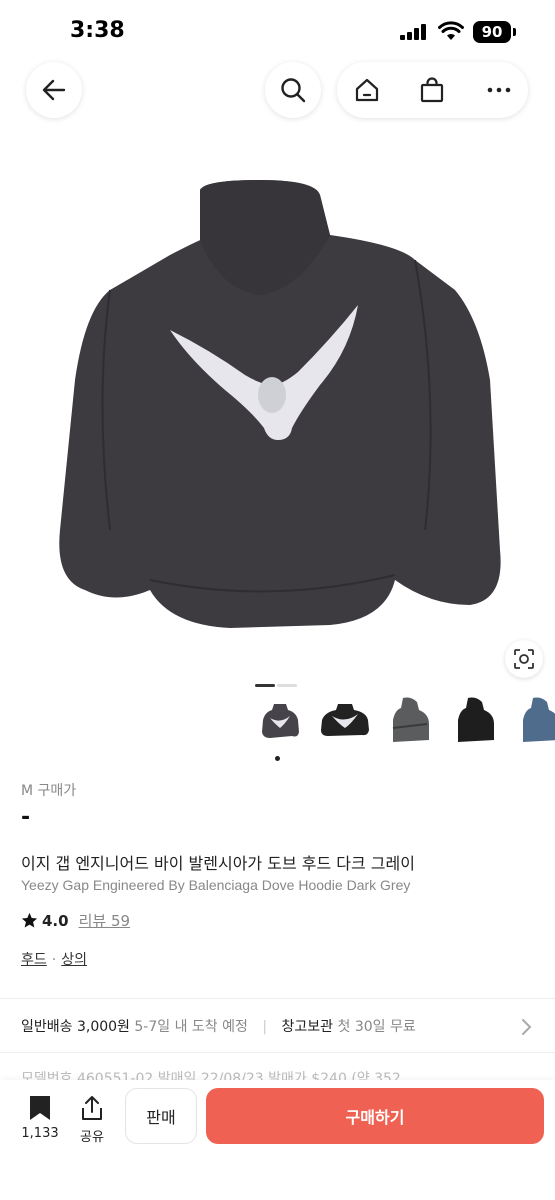  I want to click on cart-button, so click(432, 90).